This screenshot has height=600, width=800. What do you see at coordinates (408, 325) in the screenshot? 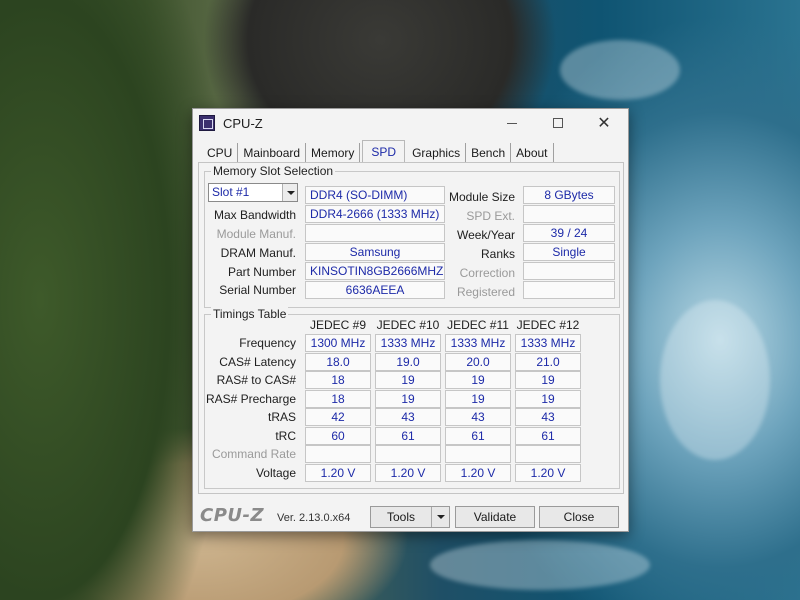
I see `timings-column-header: JEDEC #10` at bounding box center [408, 325].